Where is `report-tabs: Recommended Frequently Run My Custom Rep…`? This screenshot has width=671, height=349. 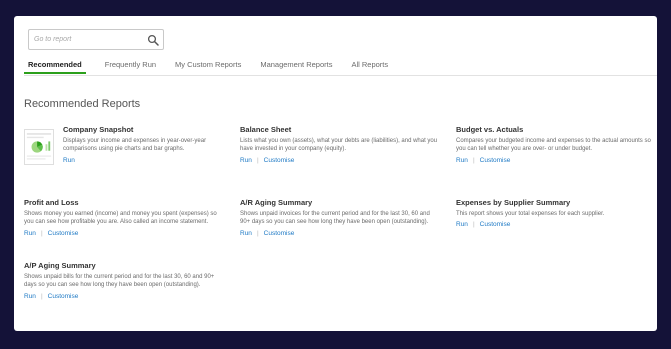 report-tabs: Recommended Frequently Run My Custom Rep… is located at coordinates (215, 67).